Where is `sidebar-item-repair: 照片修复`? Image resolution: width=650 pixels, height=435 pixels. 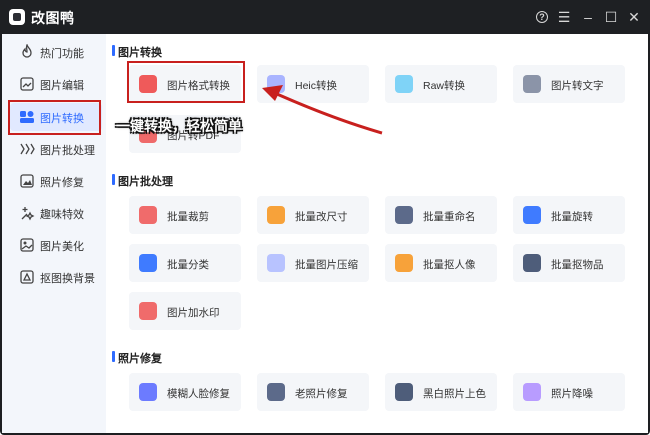 sidebar-item-repair: 照片修复 is located at coordinates (56, 181).